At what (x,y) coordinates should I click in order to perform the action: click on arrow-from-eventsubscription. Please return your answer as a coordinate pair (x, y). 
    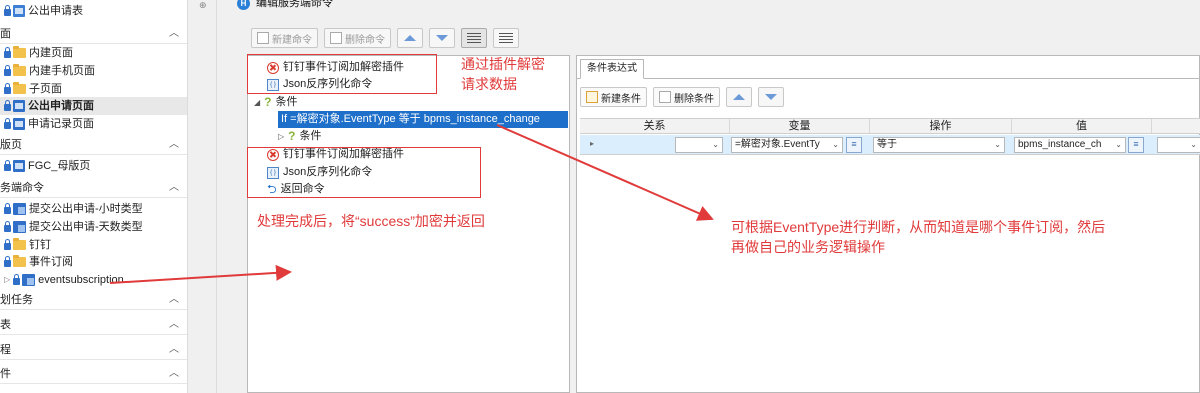
    Looking at the image, I should click on (200, 274).